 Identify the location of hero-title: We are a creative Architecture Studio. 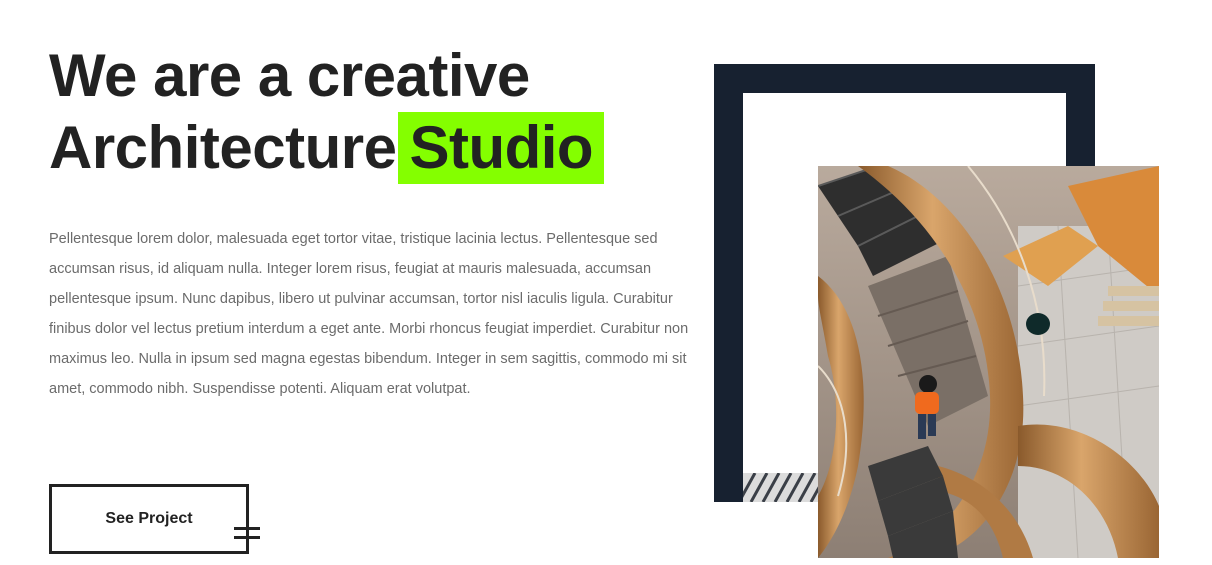
(327, 112).